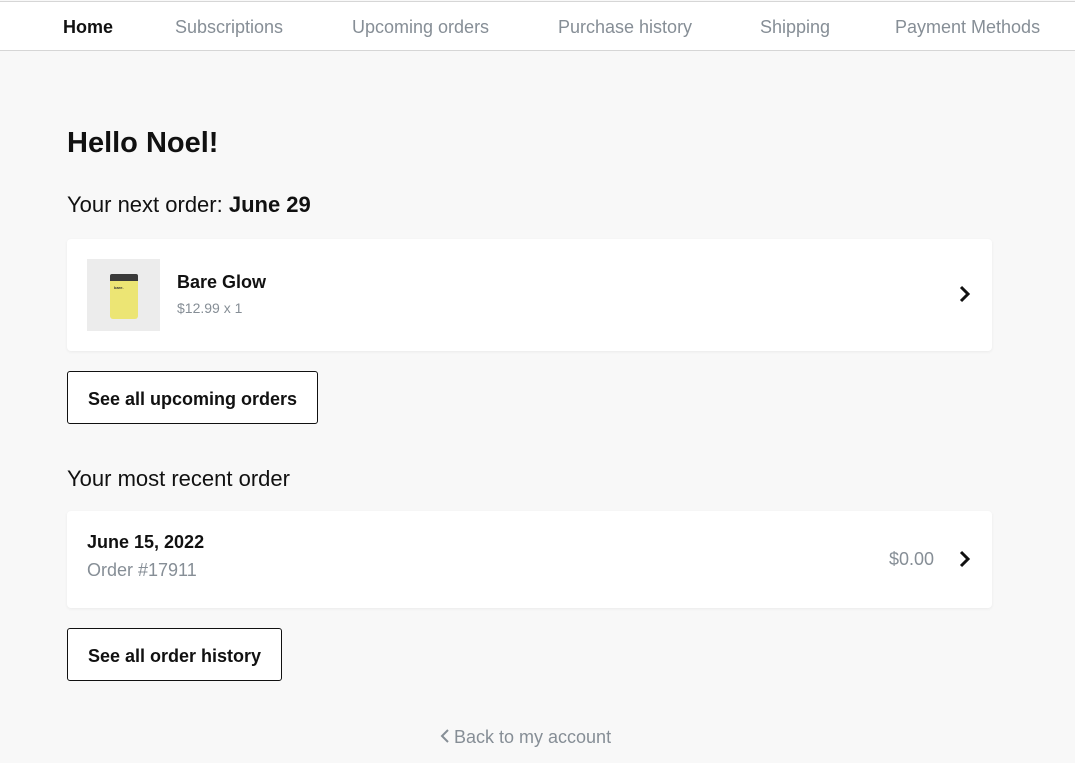 The width and height of the screenshot is (1075, 763). What do you see at coordinates (178, 478) in the screenshot?
I see `recent-order-heading: Your most recent order` at bounding box center [178, 478].